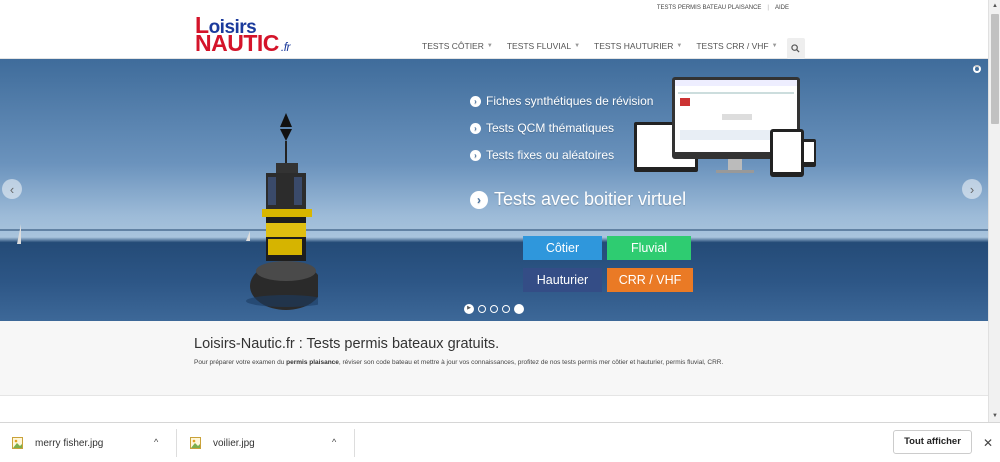 The width and height of the screenshot is (1000, 462). I want to click on nav-tests-fluvial: TESTS FLUVIAL ▼, so click(543, 48).